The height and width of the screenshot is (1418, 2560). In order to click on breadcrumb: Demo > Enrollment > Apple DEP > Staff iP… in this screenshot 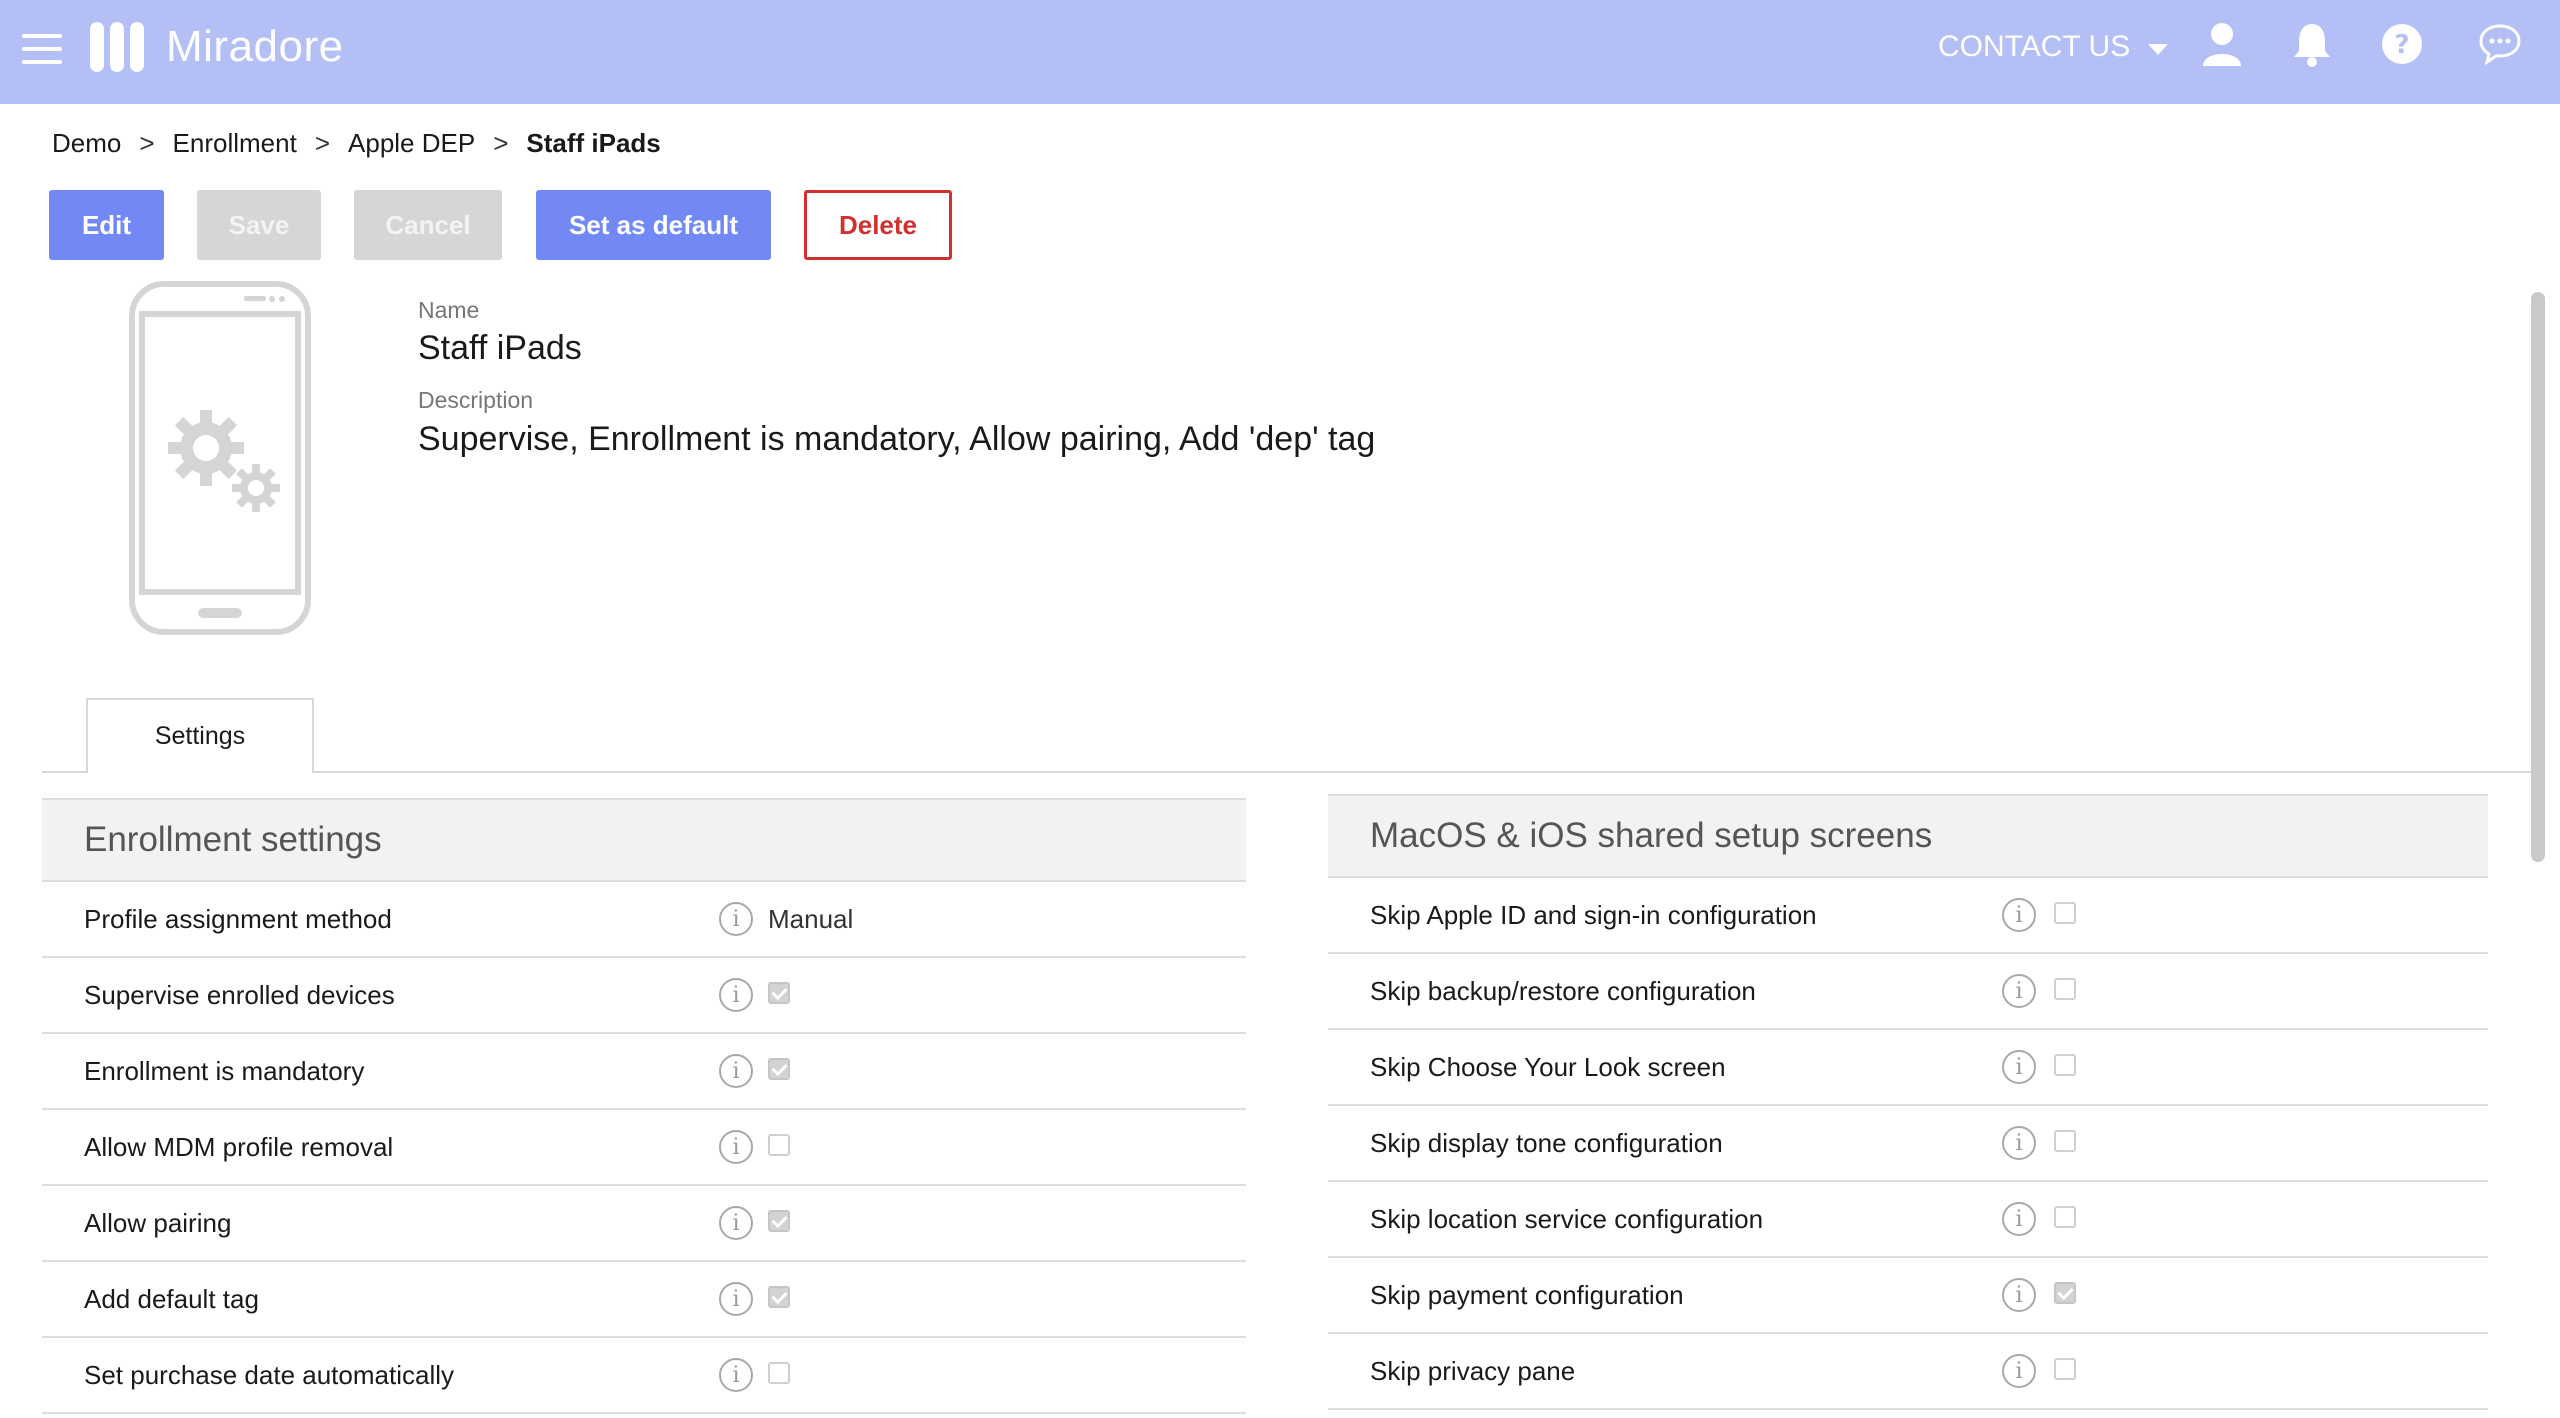, I will do `click(356, 143)`.